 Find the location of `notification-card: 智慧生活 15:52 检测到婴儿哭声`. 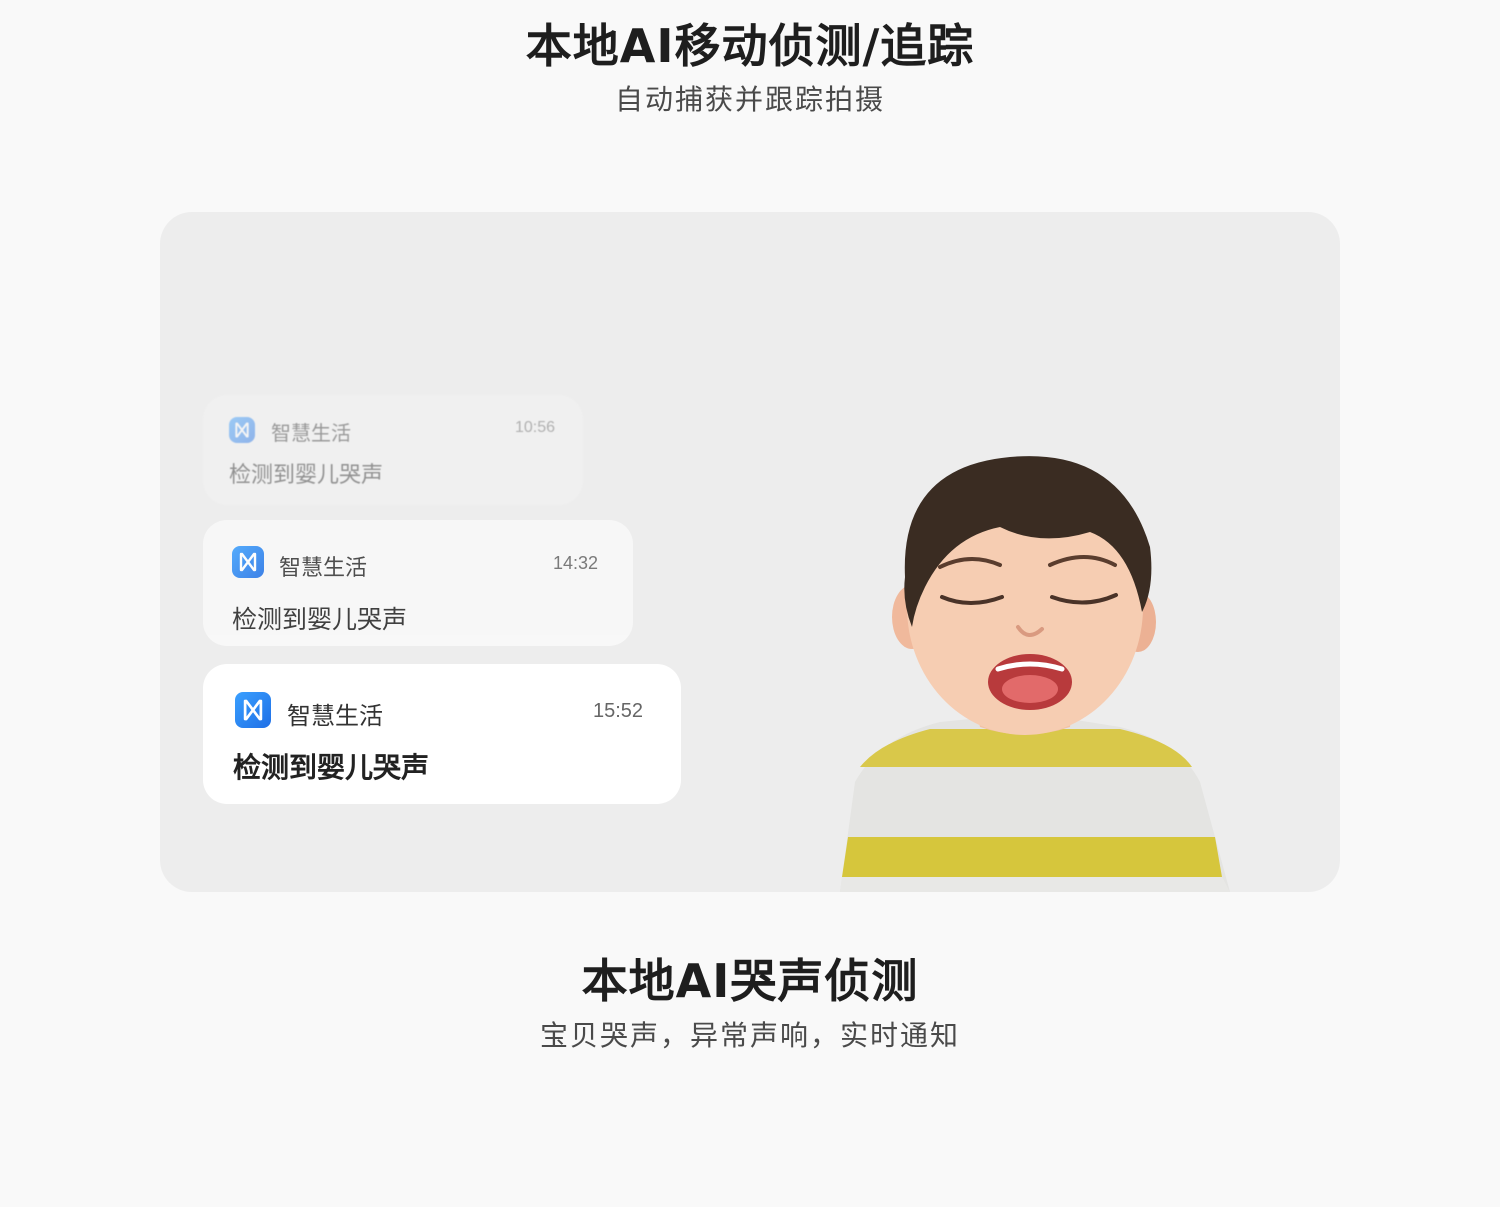

notification-card: 智慧生活 15:52 检测到婴儿哭声 is located at coordinates (442, 734).